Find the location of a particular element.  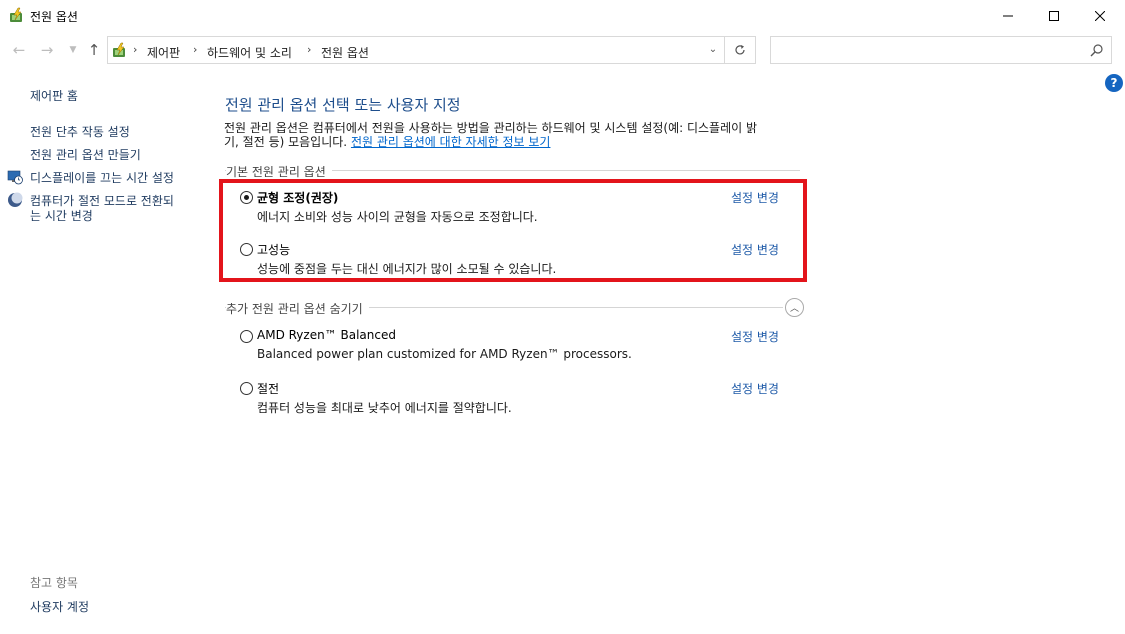

forward-arrow-icon: → is located at coordinates (47, 50).